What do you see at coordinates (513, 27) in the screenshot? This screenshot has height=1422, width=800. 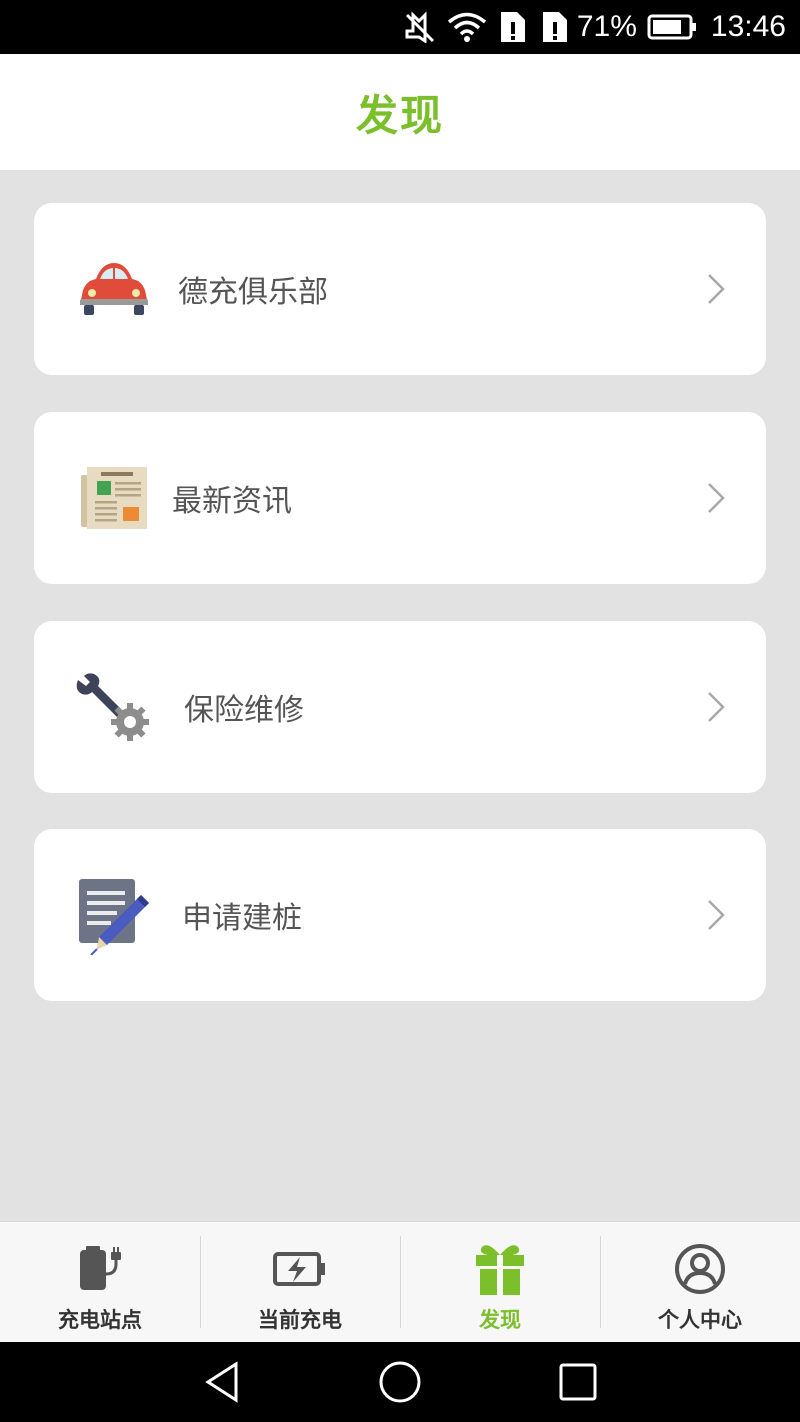 I see `sim1-icon` at bounding box center [513, 27].